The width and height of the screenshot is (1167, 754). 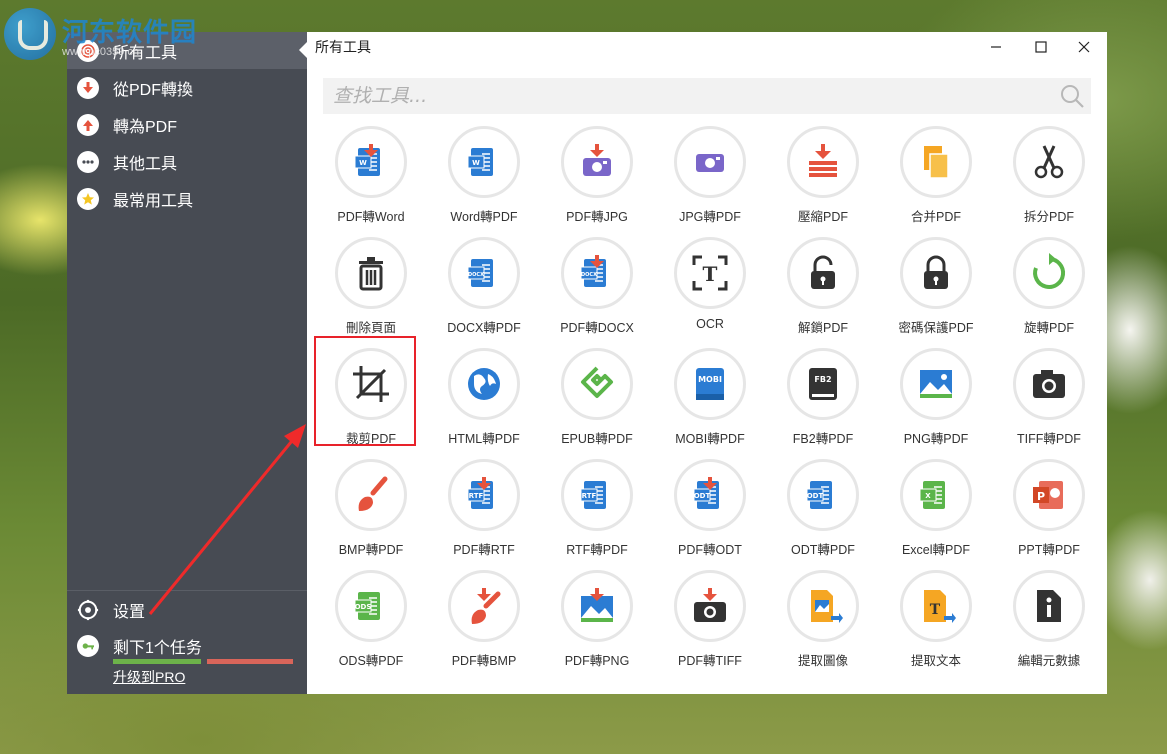 I want to click on tool-label: 旋轉PDF, so click(x=1048, y=328).